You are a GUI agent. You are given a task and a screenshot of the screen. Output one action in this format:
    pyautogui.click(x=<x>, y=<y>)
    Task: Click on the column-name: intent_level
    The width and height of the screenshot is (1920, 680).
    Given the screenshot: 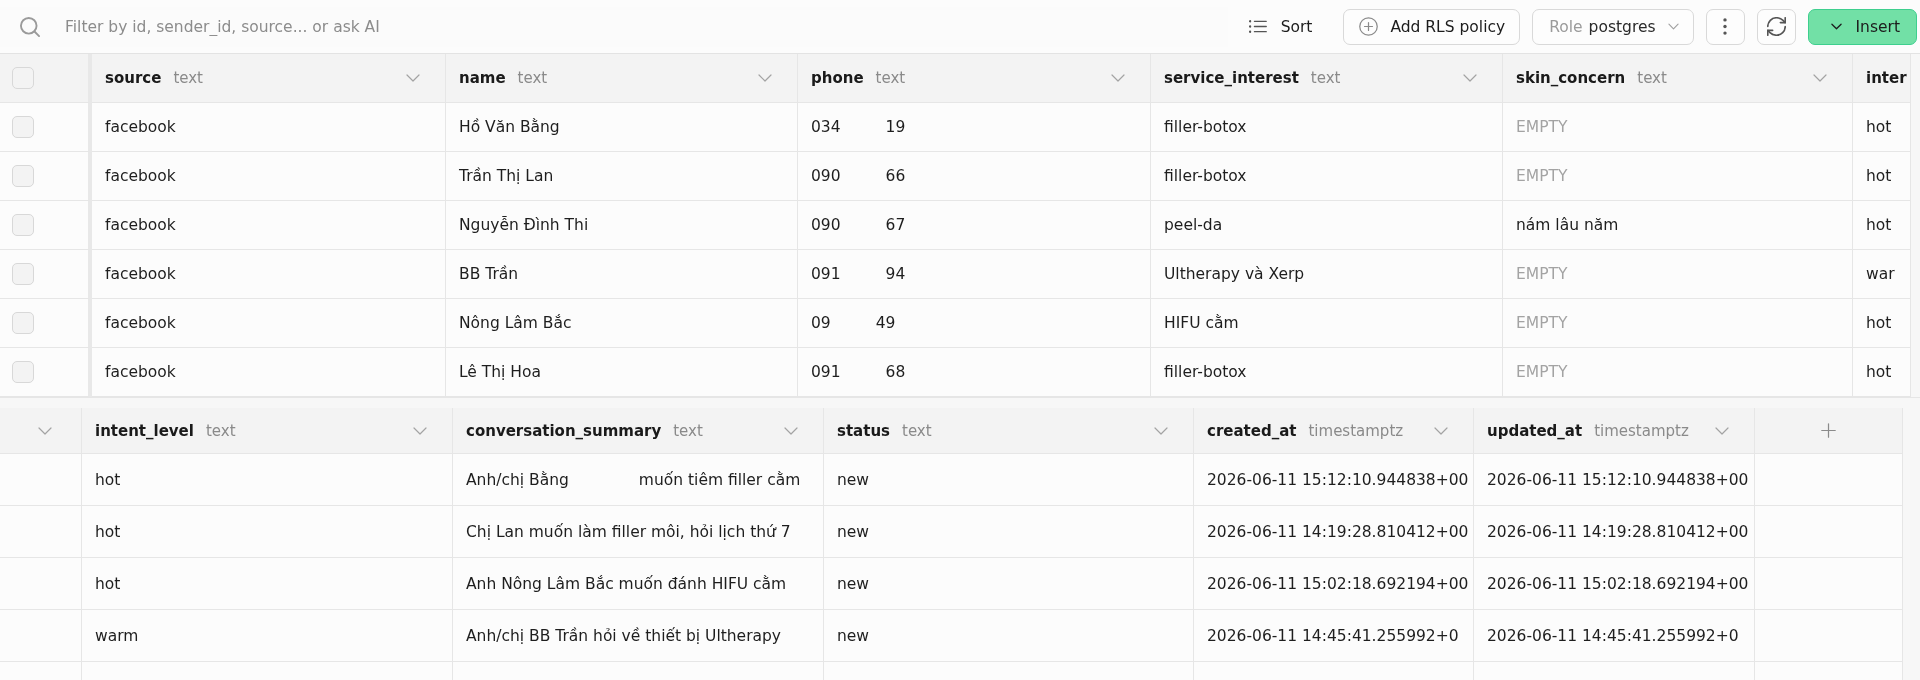 What is the action you would take?
    pyautogui.click(x=144, y=430)
    